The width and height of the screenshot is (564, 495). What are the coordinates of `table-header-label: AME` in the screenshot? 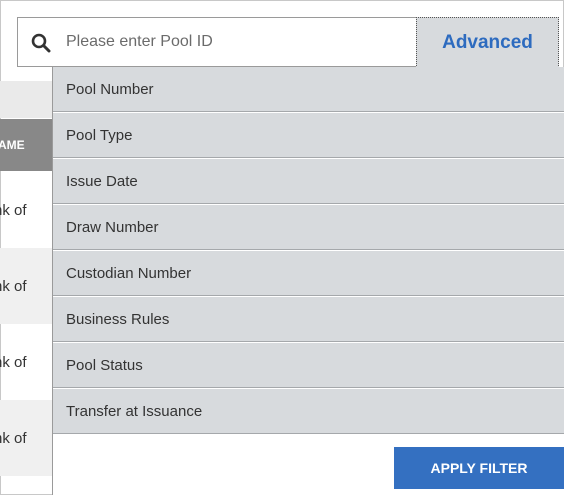 It's located at (12, 145).